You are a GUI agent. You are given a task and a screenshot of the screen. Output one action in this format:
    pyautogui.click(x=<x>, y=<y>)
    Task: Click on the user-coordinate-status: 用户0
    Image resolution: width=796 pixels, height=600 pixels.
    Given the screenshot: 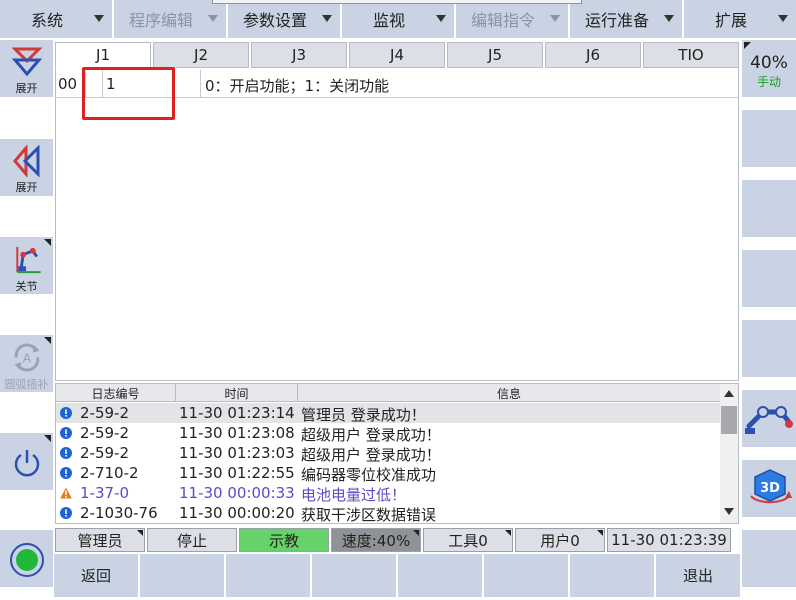 What is the action you would take?
    pyautogui.click(x=560, y=540)
    